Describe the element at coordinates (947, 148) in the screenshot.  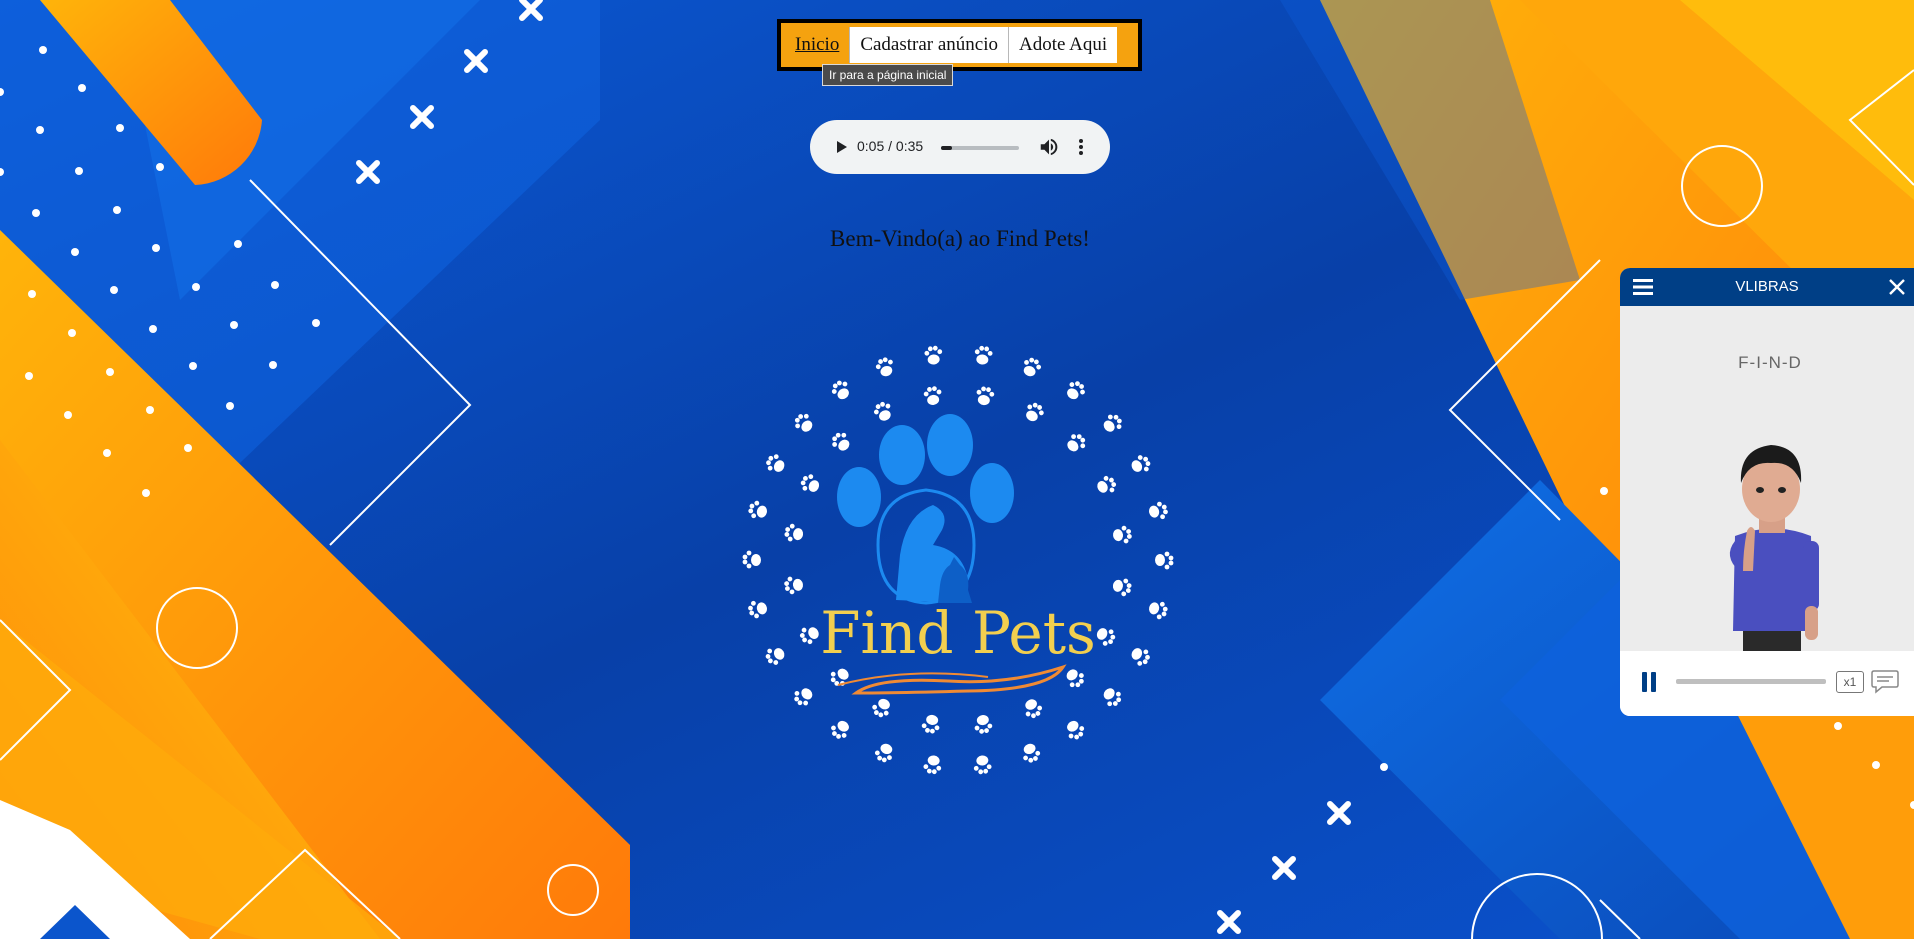
I see `audio-seek-progress` at that location.